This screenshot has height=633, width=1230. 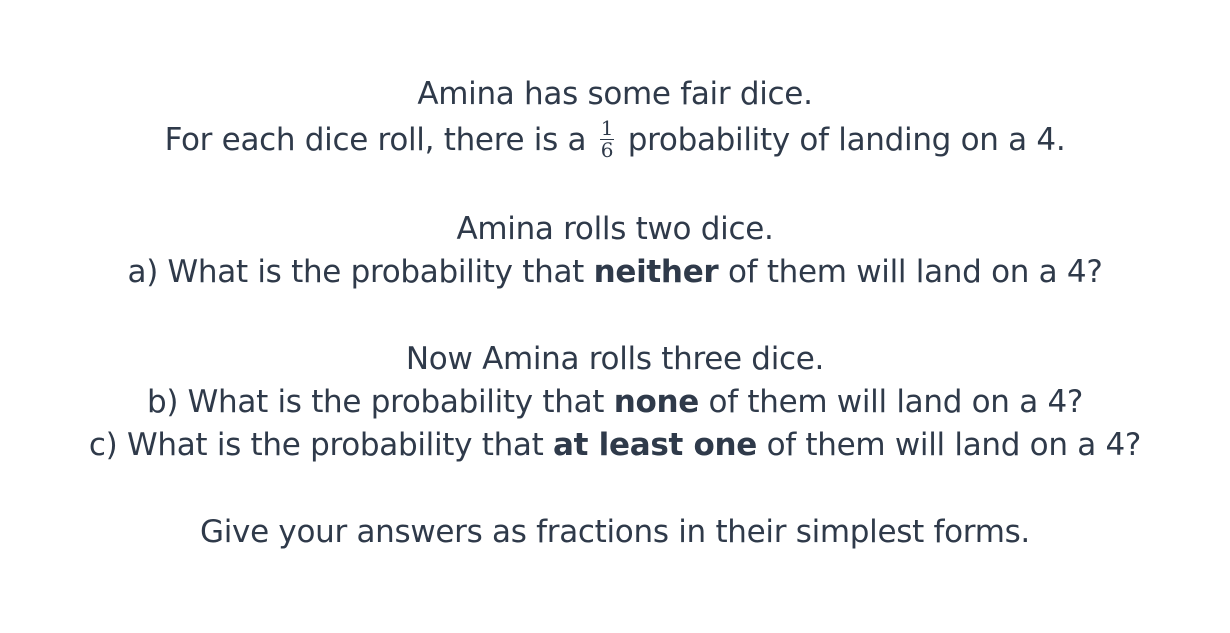 What do you see at coordinates (615, 359) in the screenshot?
I see `part-bc-setup: Now Amina rolls three dice.` at bounding box center [615, 359].